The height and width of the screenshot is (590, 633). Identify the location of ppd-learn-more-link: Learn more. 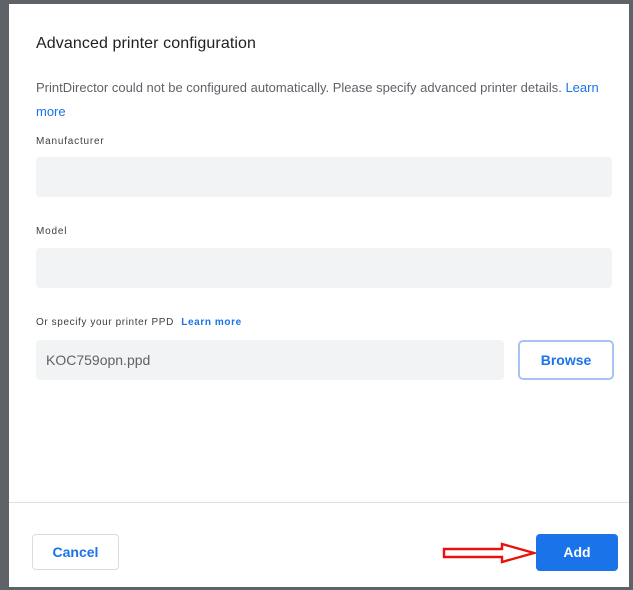
(211, 322).